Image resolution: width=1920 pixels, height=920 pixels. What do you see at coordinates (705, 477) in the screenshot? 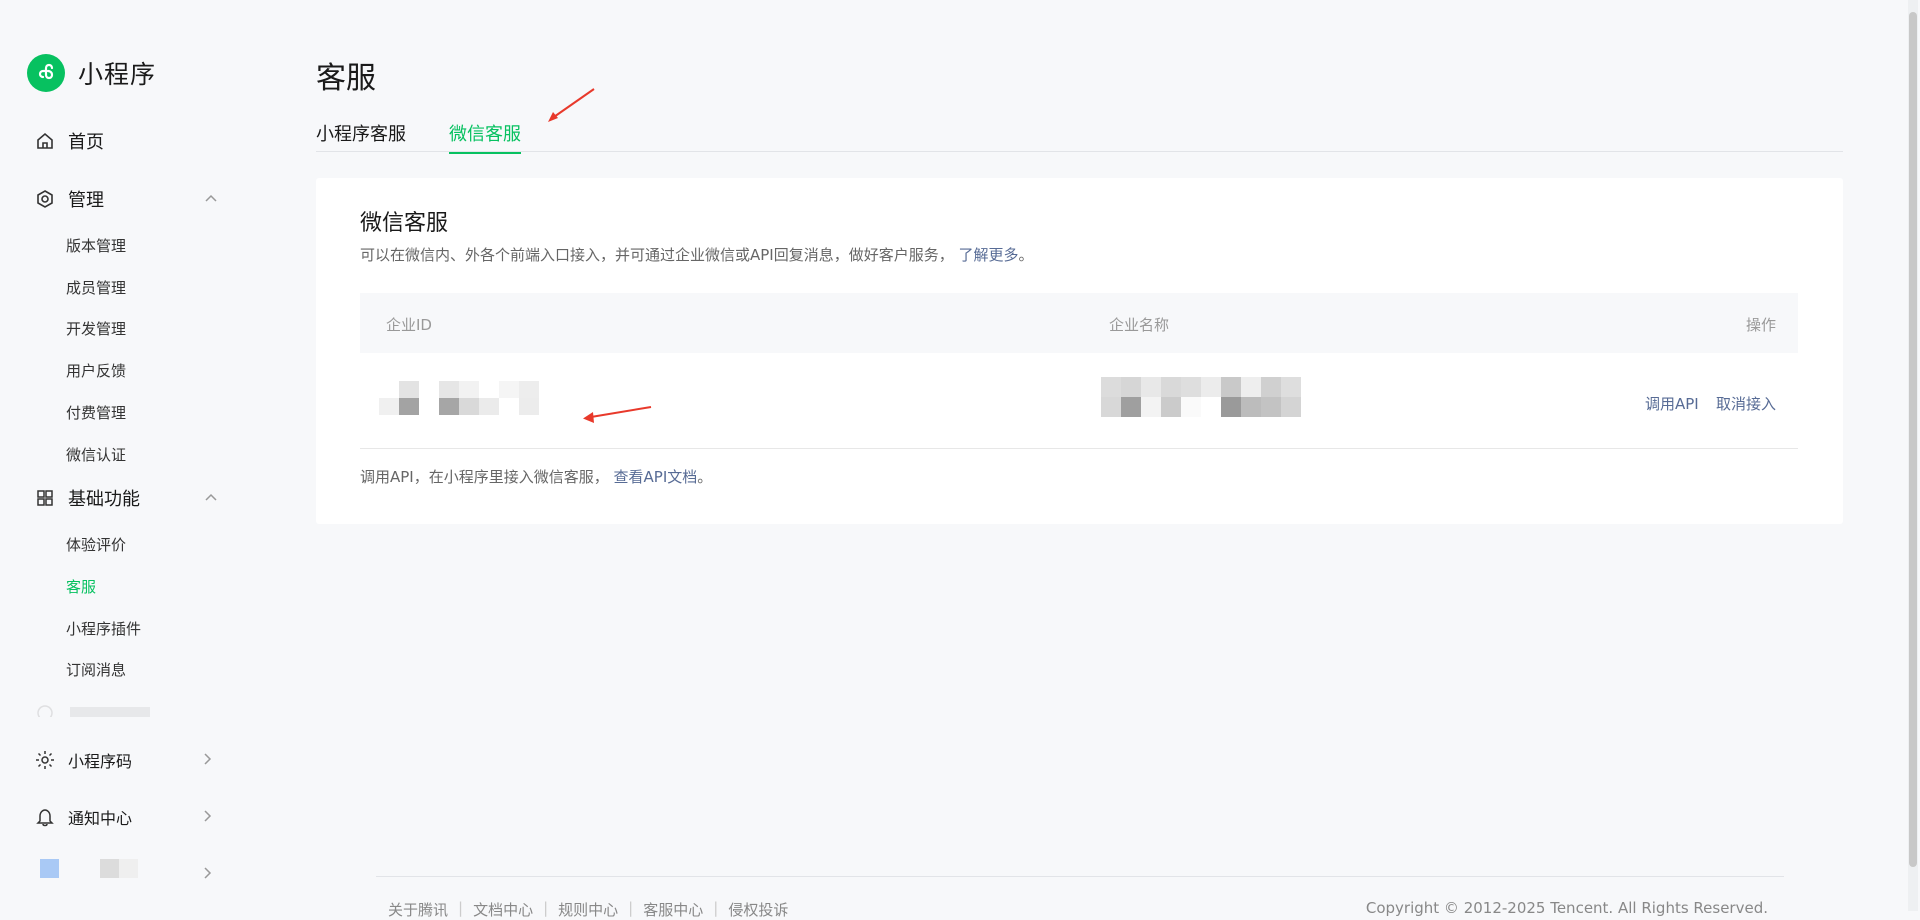
I see `card-footer-end: 。` at bounding box center [705, 477].